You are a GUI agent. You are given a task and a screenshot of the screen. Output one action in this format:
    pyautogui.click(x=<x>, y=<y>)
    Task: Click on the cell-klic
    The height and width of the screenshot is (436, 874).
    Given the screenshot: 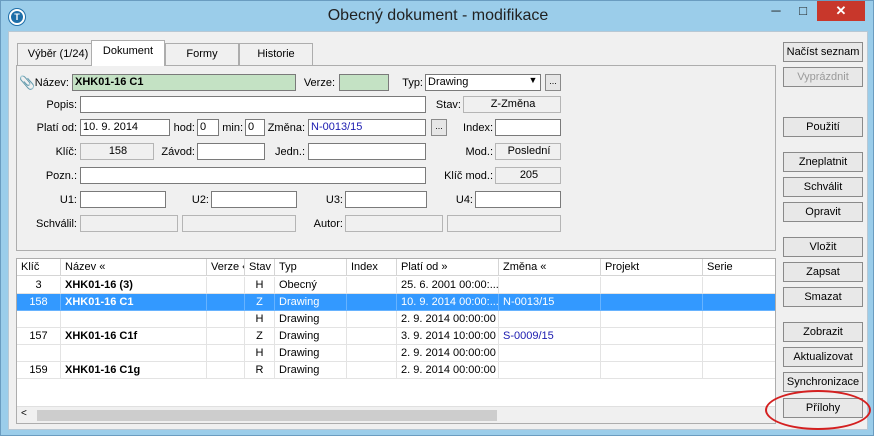 What is the action you would take?
    pyautogui.click(x=39, y=353)
    